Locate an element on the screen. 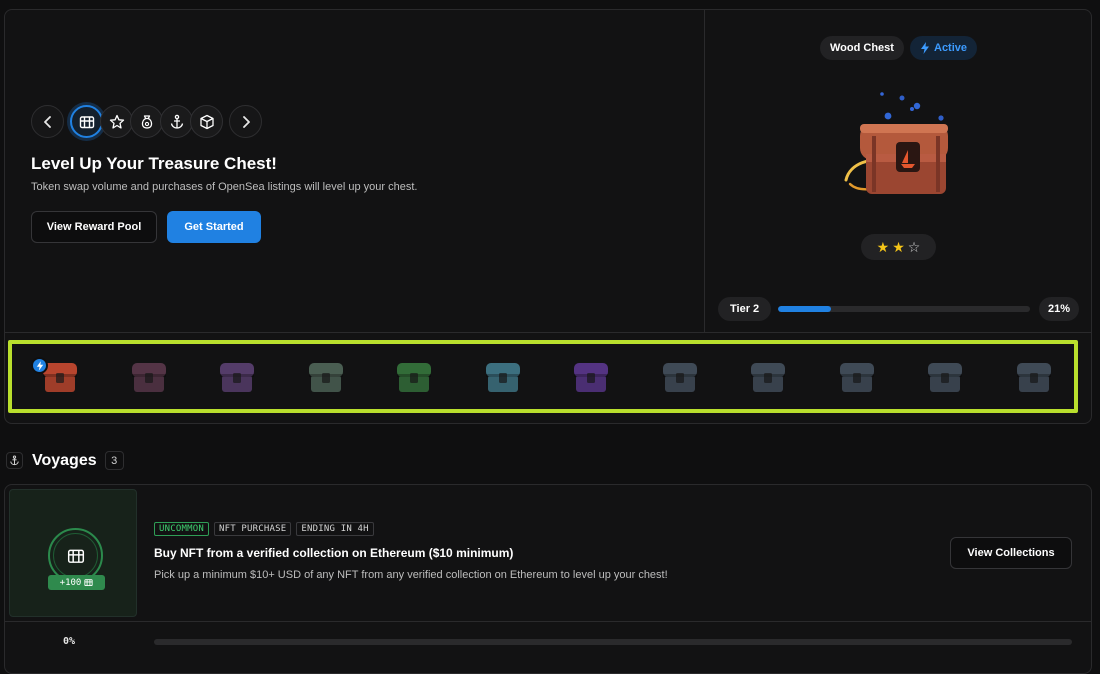 The width and height of the screenshot is (1100, 674). category-anchor is located at coordinates (176, 121).